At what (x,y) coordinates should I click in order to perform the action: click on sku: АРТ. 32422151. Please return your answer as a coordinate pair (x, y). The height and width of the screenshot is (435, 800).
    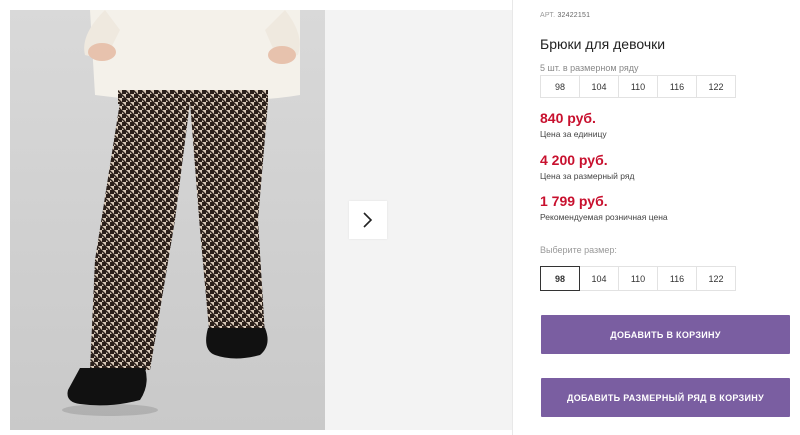
    Looking at the image, I should click on (565, 15).